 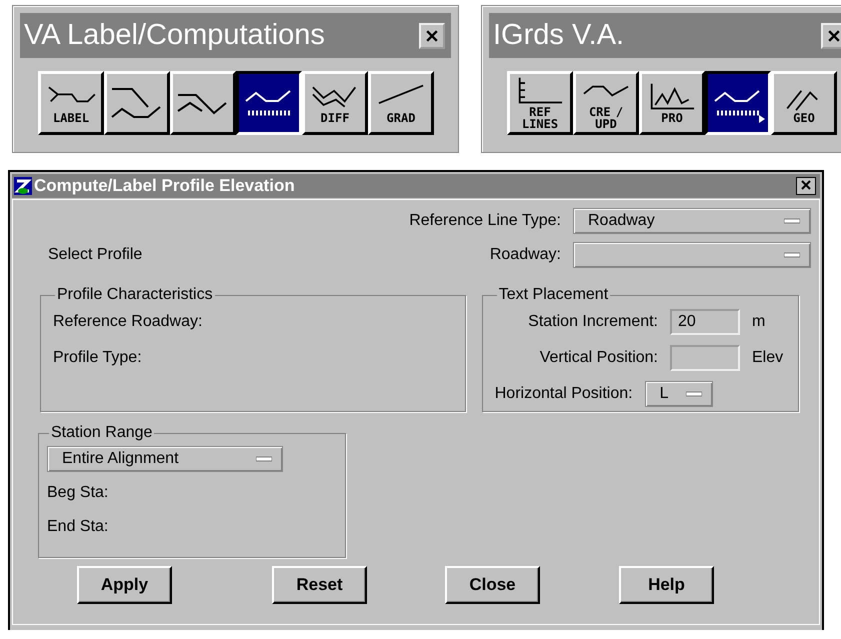 What do you see at coordinates (135, 295) in the screenshot?
I see `group-title: Profile Characteristics` at bounding box center [135, 295].